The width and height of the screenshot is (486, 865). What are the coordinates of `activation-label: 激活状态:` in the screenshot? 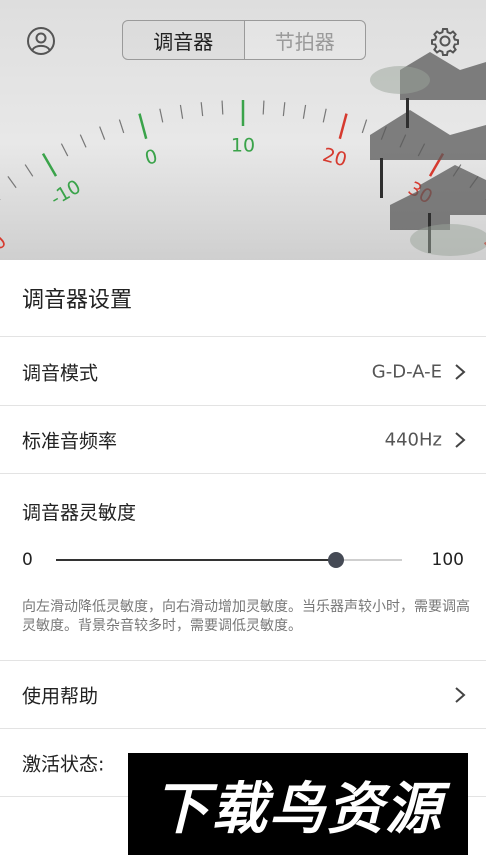 It's located at (63, 764).